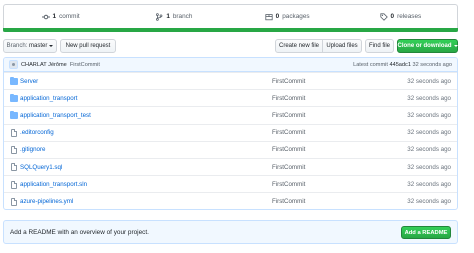 Image resolution: width=474 pixels, height=253 pixels. I want to click on releases-count: 0, so click(392, 16).